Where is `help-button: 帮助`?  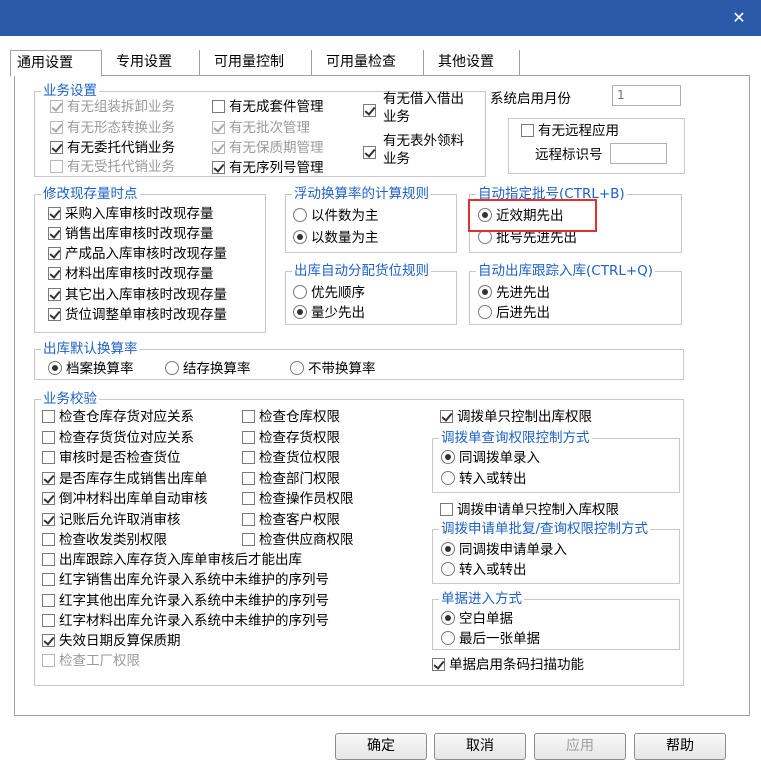
help-button: 帮助 is located at coordinates (680, 746).